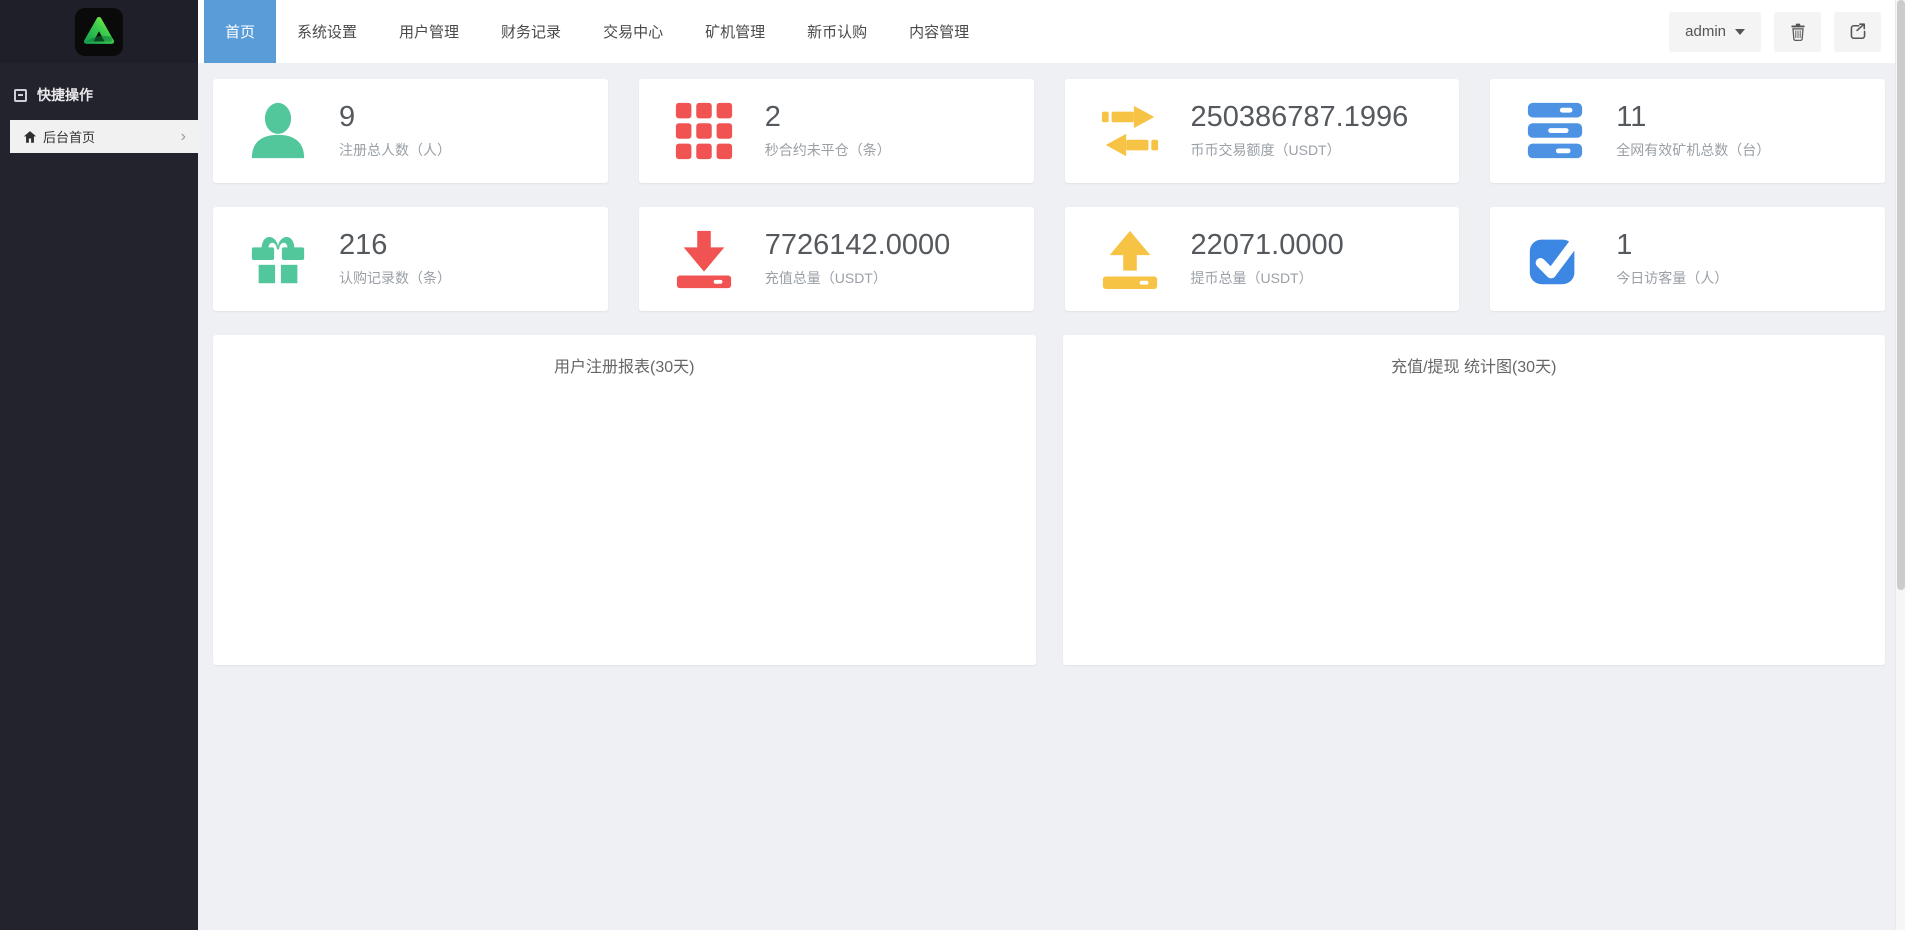 This screenshot has width=1905, height=930. I want to click on sidebar-item-label: 后台首页, so click(69, 137).